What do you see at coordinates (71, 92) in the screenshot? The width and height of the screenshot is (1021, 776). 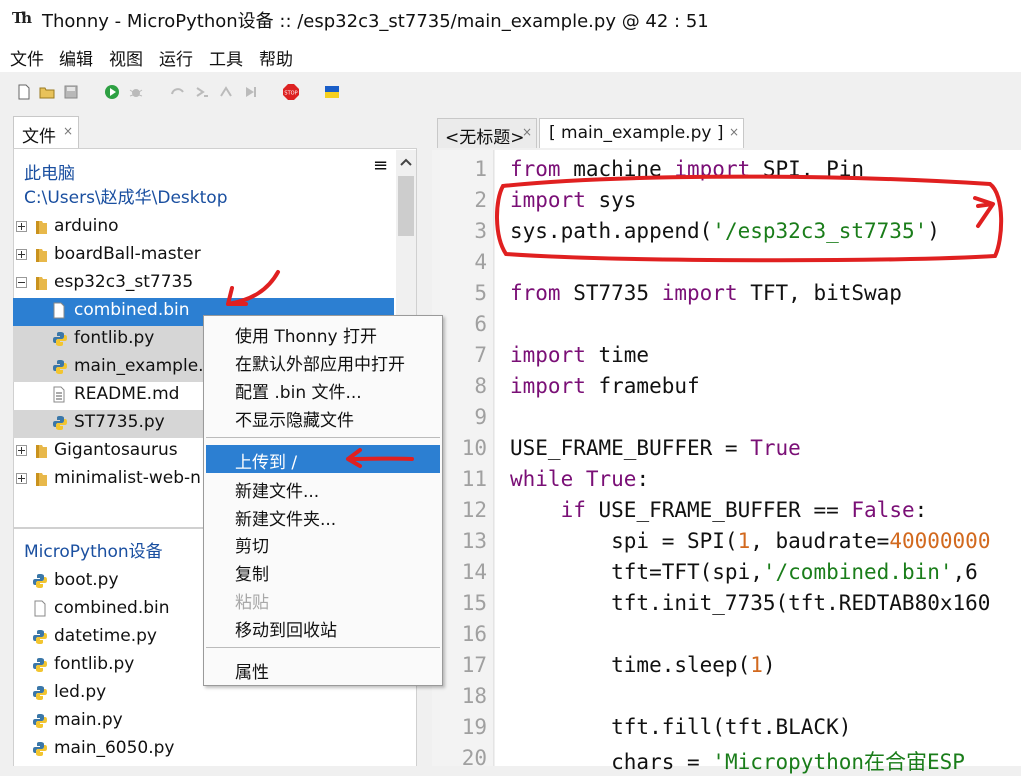 I see `save-icon` at bounding box center [71, 92].